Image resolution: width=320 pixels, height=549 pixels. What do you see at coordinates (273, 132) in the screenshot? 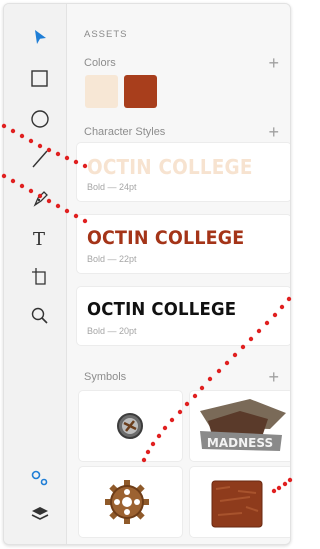
I see `add-character-style-button: +` at bounding box center [273, 132].